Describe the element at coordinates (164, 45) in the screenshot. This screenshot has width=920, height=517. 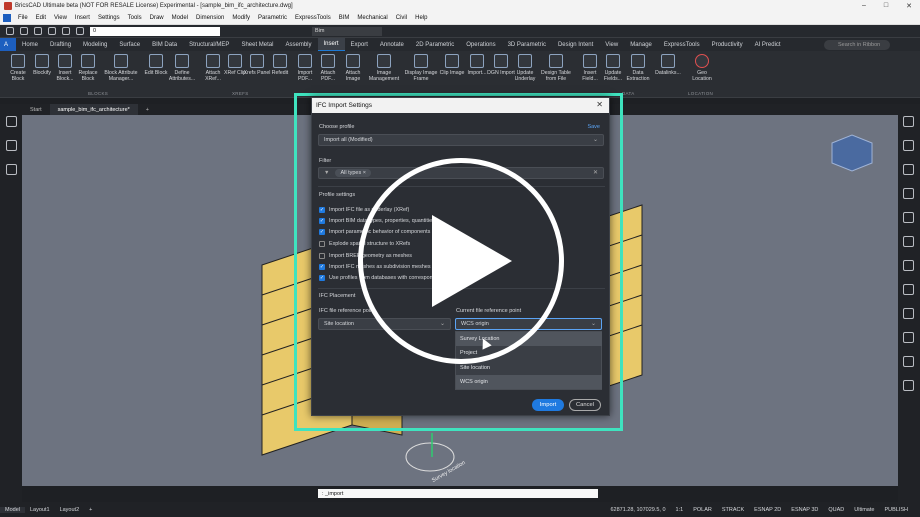
I see `tab-bim-data: BIM Data` at that location.